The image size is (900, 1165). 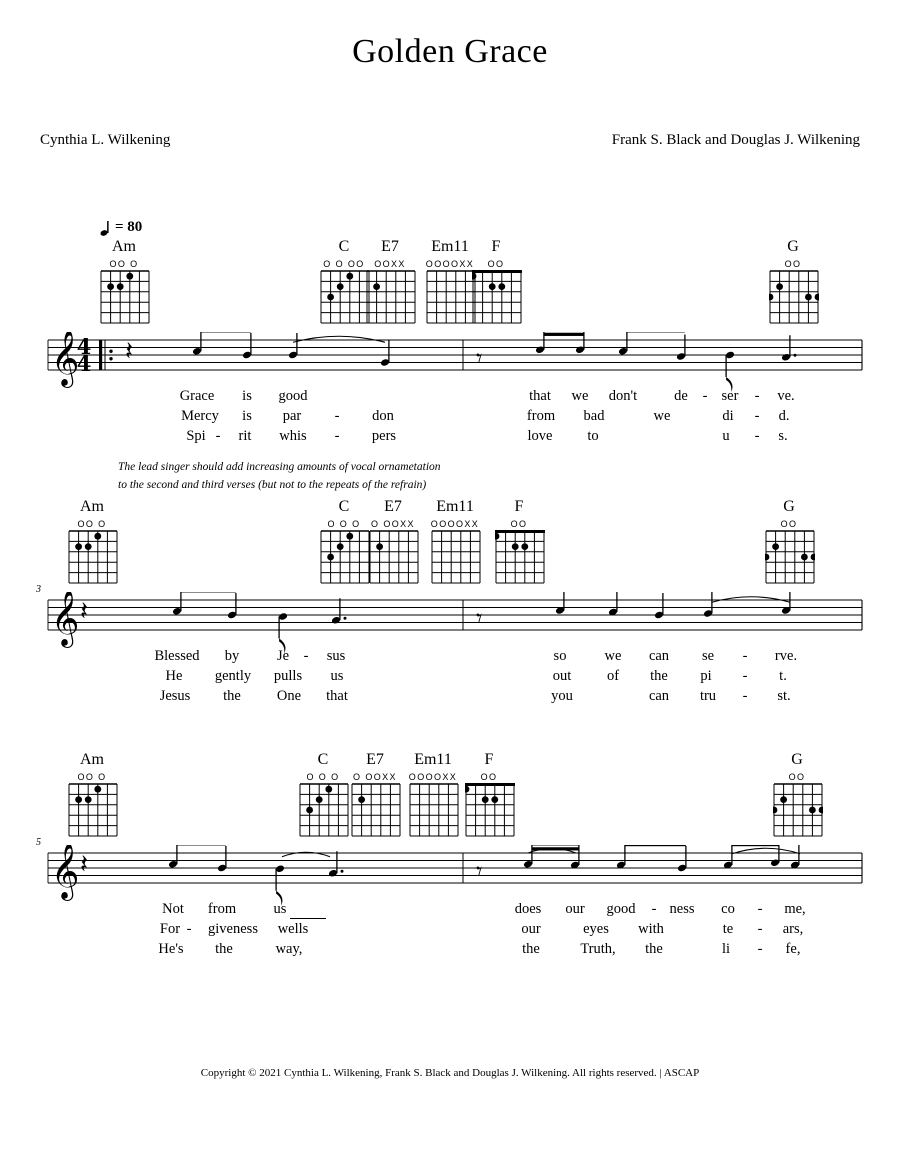 I want to click on lyric-syllable: from, so click(x=541, y=416).